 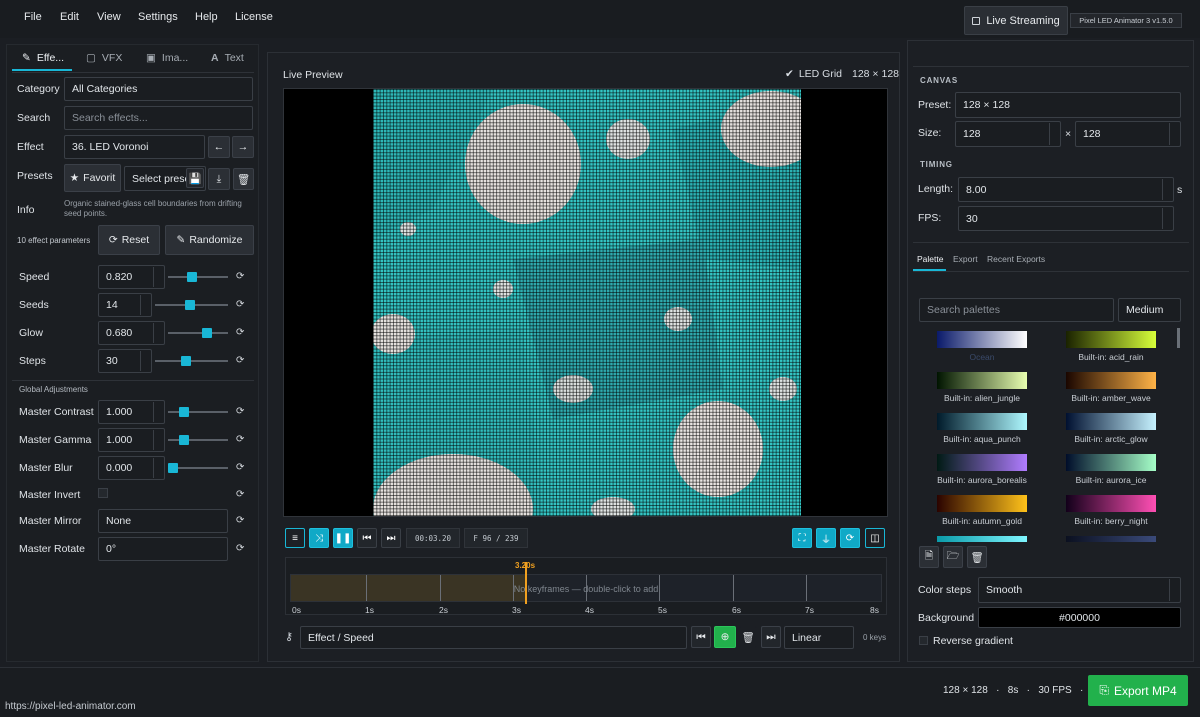 I want to click on menu-view: View, so click(x=109, y=17).